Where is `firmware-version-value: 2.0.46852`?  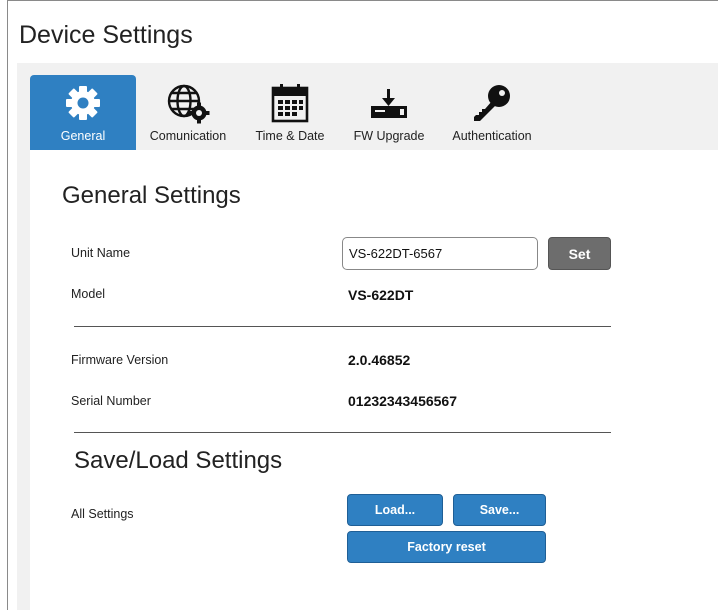 firmware-version-value: 2.0.46852 is located at coordinates (379, 360).